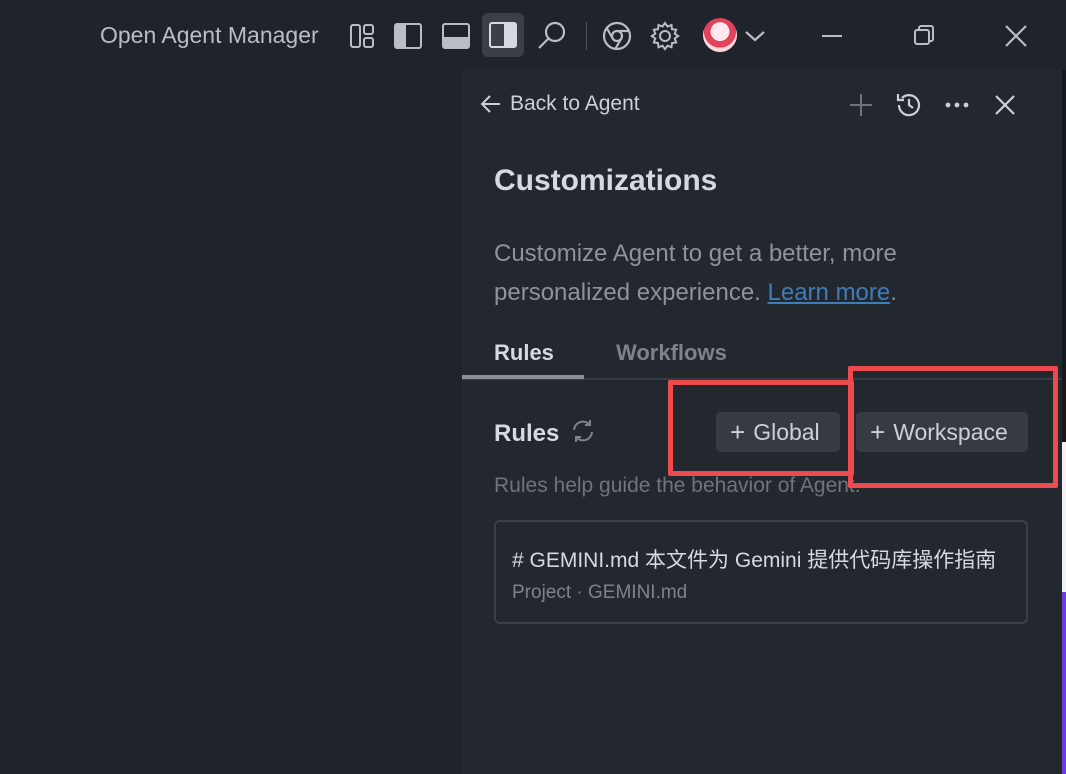 The width and height of the screenshot is (1066, 774). Describe the element at coordinates (950, 431) in the screenshot. I see `workspace-button-label: Workspace` at that location.